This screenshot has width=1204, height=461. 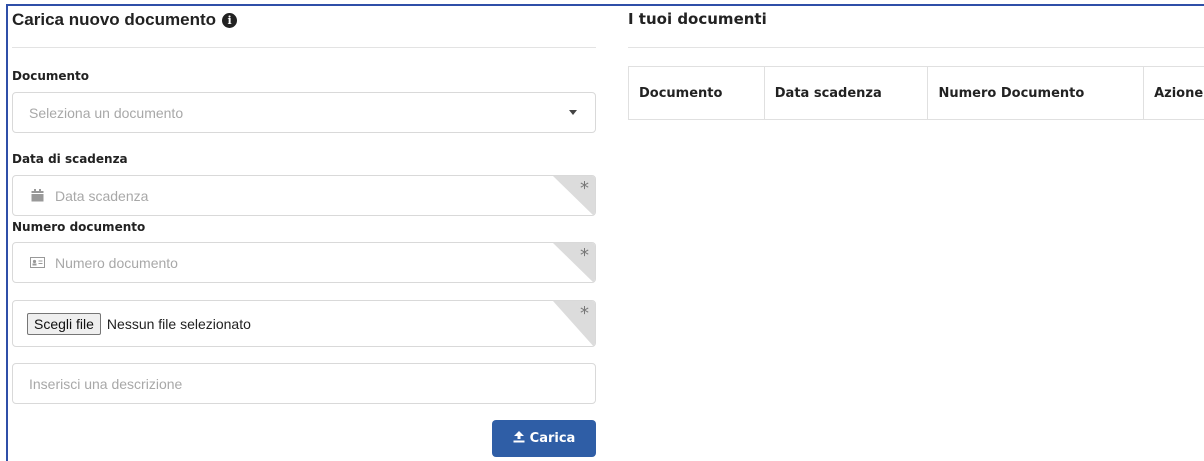 What do you see at coordinates (51, 76) in the screenshot?
I see `document-label: Documento` at bounding box center [51, 76].